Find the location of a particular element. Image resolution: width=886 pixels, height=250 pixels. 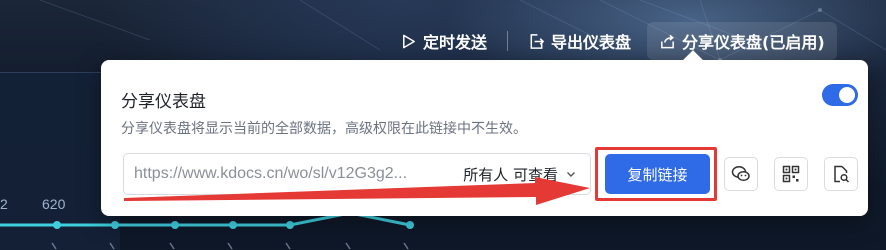

chevron-down-icon is located at coordinates (571, 174).